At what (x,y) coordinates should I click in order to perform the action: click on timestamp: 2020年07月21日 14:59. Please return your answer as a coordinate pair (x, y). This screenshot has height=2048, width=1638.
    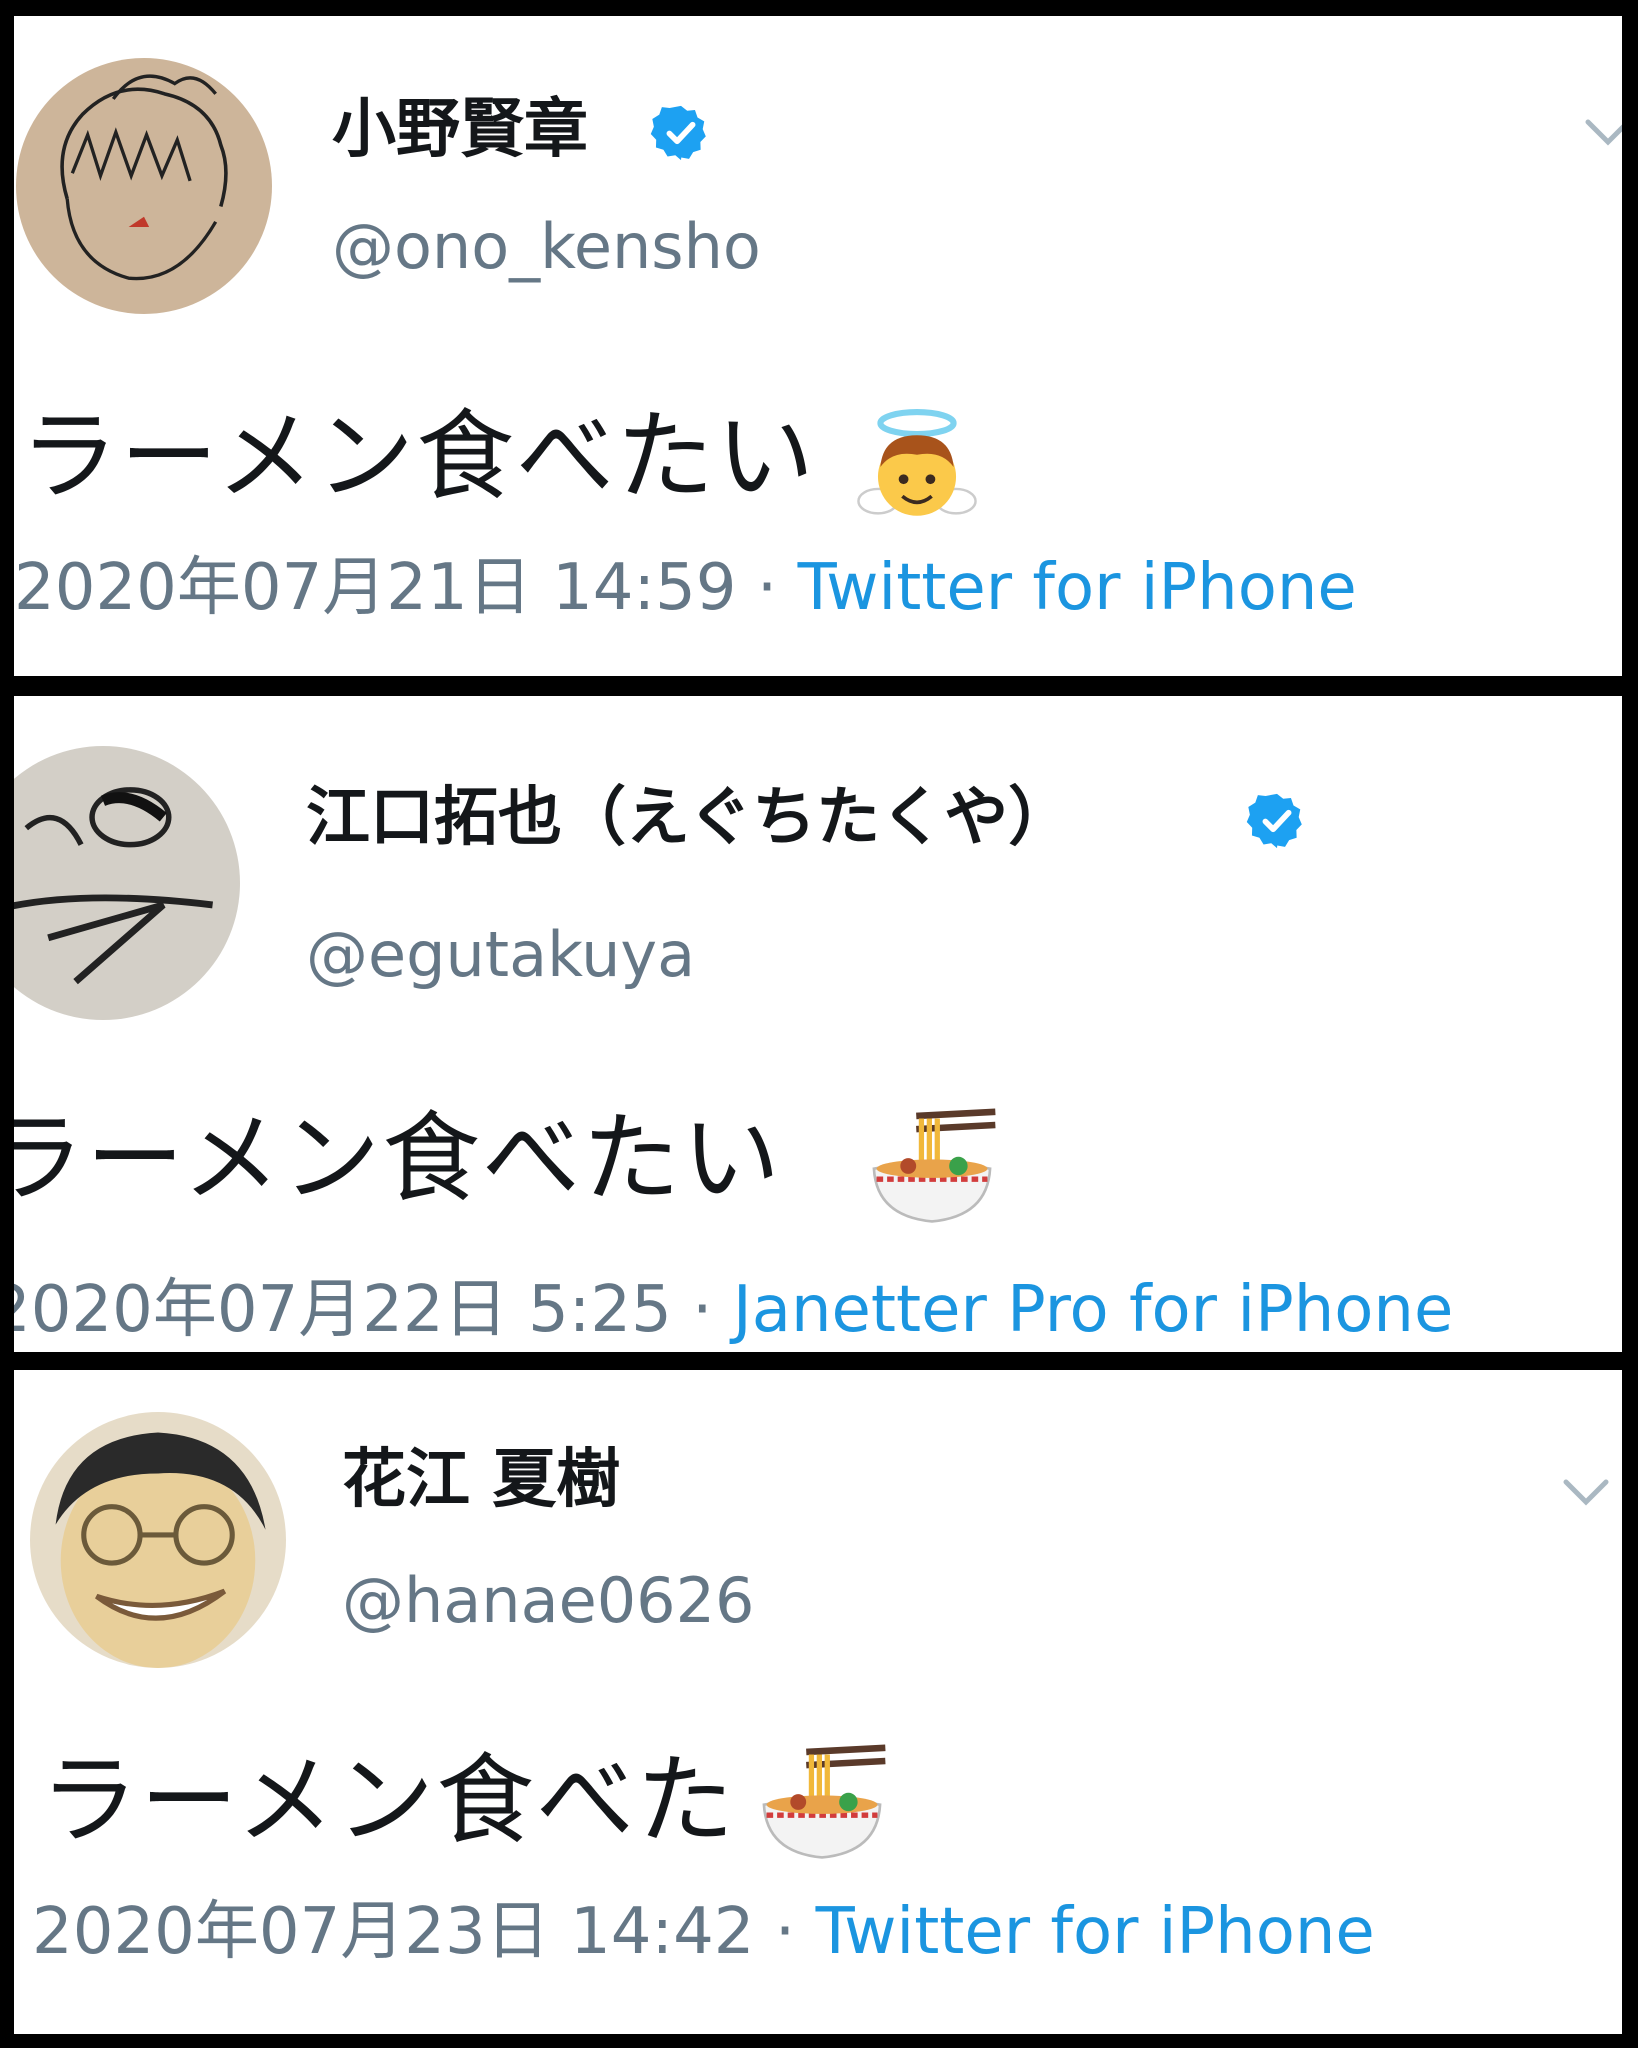
    Looking at the image, I should click on (375, 588).